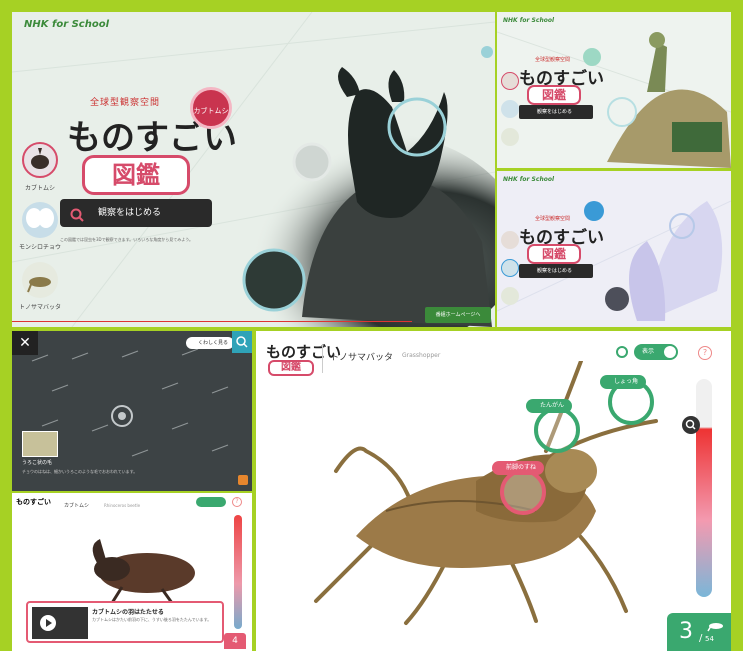 The height and width of the screenshot is (651, 743). I want to click on description: この図鑑では昆虫を3Dで観察できます。いろいろな角度から見てみよう。, so click(126, 239).